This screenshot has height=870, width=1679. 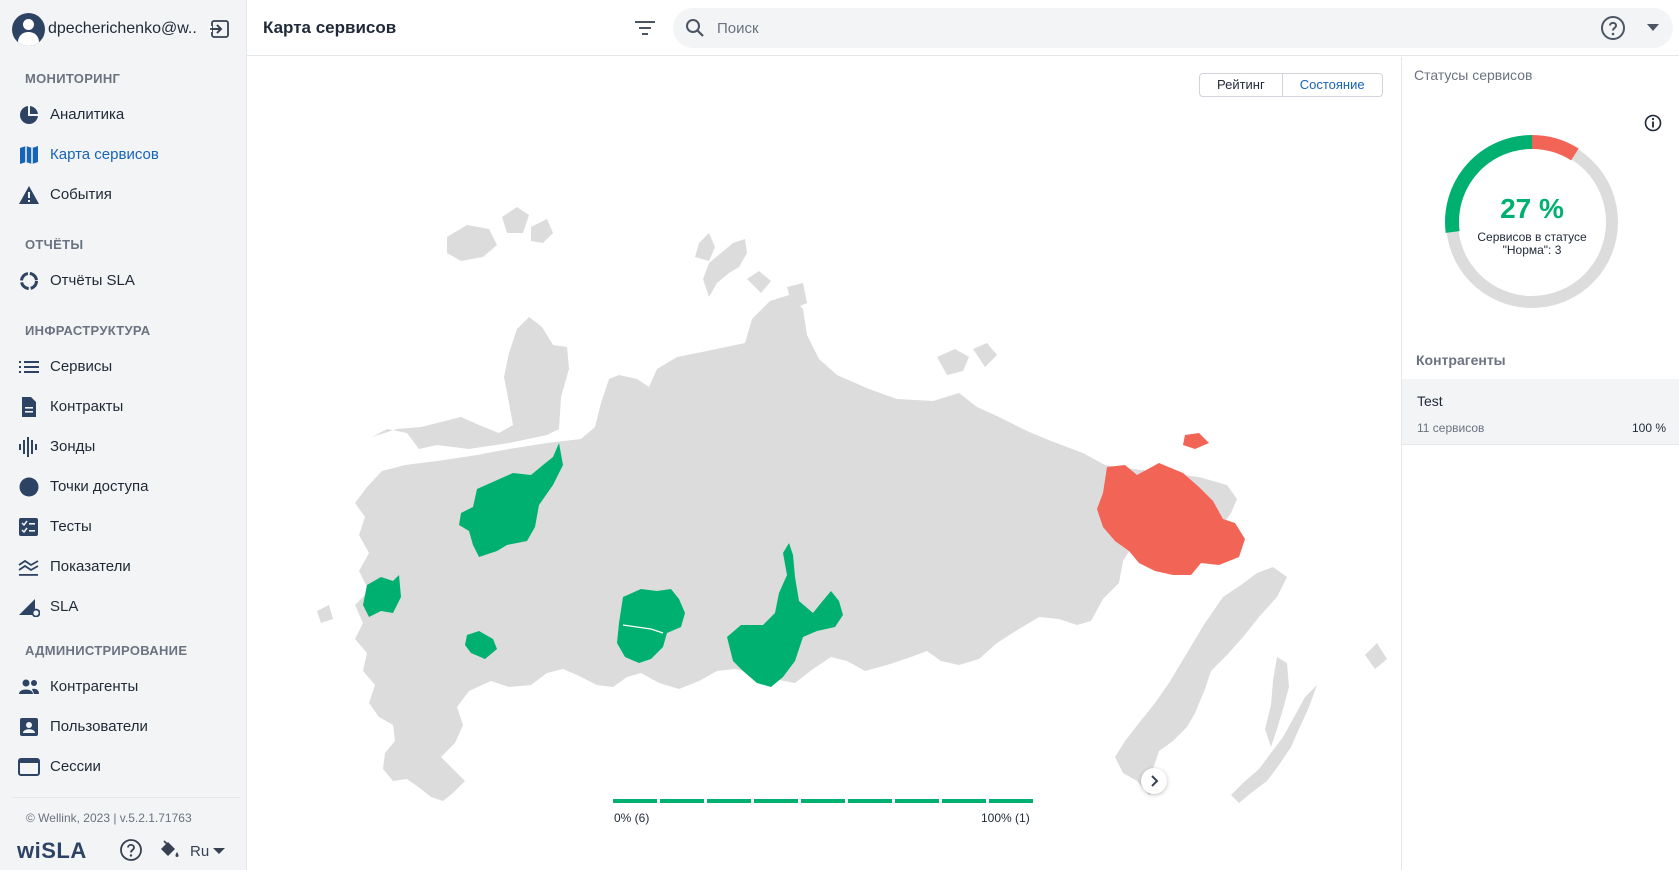 What do you see at coordinates (90, 566) in the screenshot?
I see `sidebar-item-label: Показатели` at bounding box center [90, 566].